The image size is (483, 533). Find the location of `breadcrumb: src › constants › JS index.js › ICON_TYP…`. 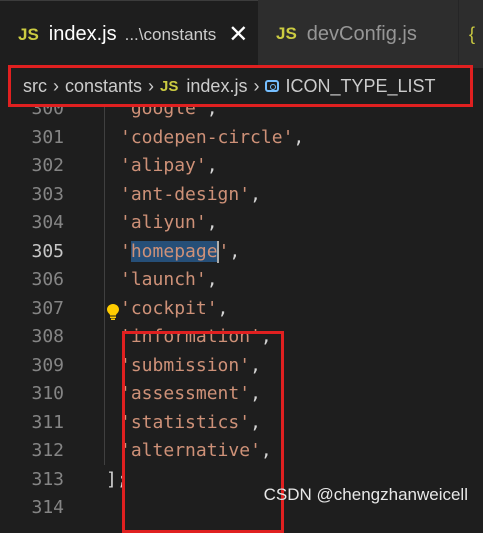

breadcrumb: src › constants › JS index.js › ICON_TYP… is located at coordinates (240, 86).